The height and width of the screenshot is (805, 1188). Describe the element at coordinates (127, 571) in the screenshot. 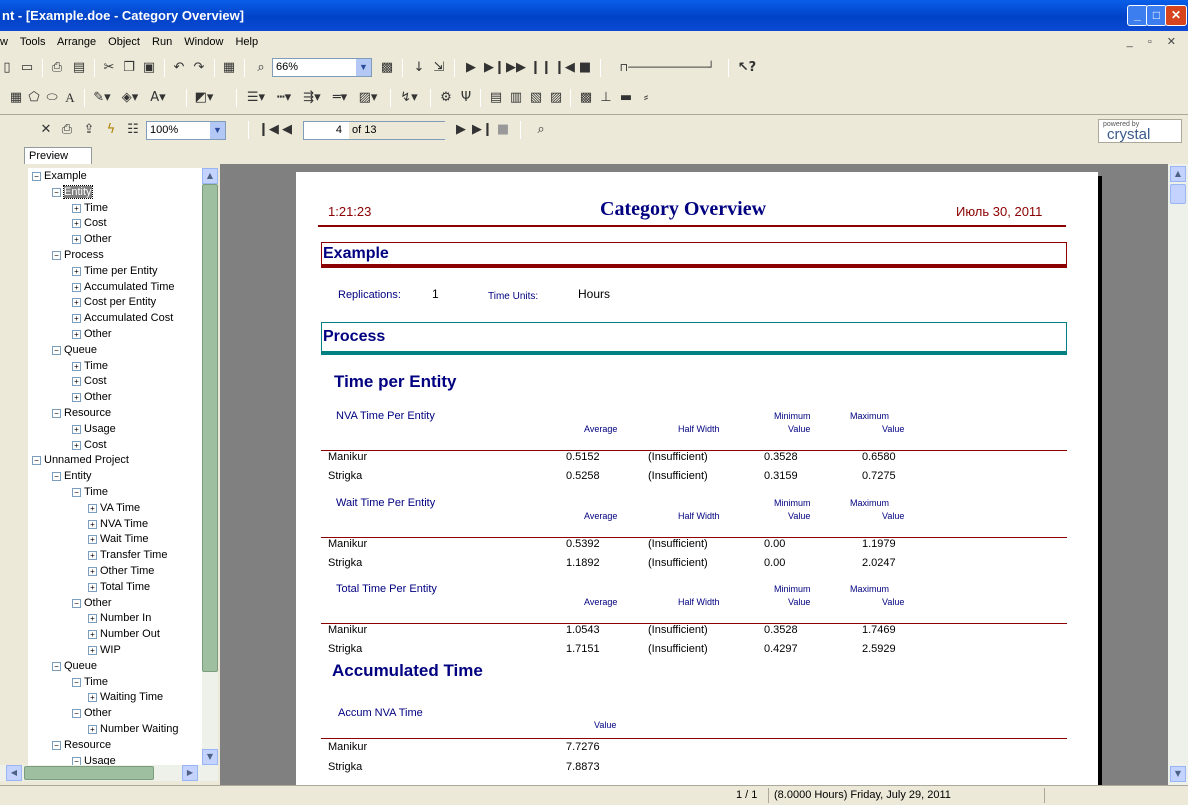

I see `tree-node-label: Other Time` at that location.